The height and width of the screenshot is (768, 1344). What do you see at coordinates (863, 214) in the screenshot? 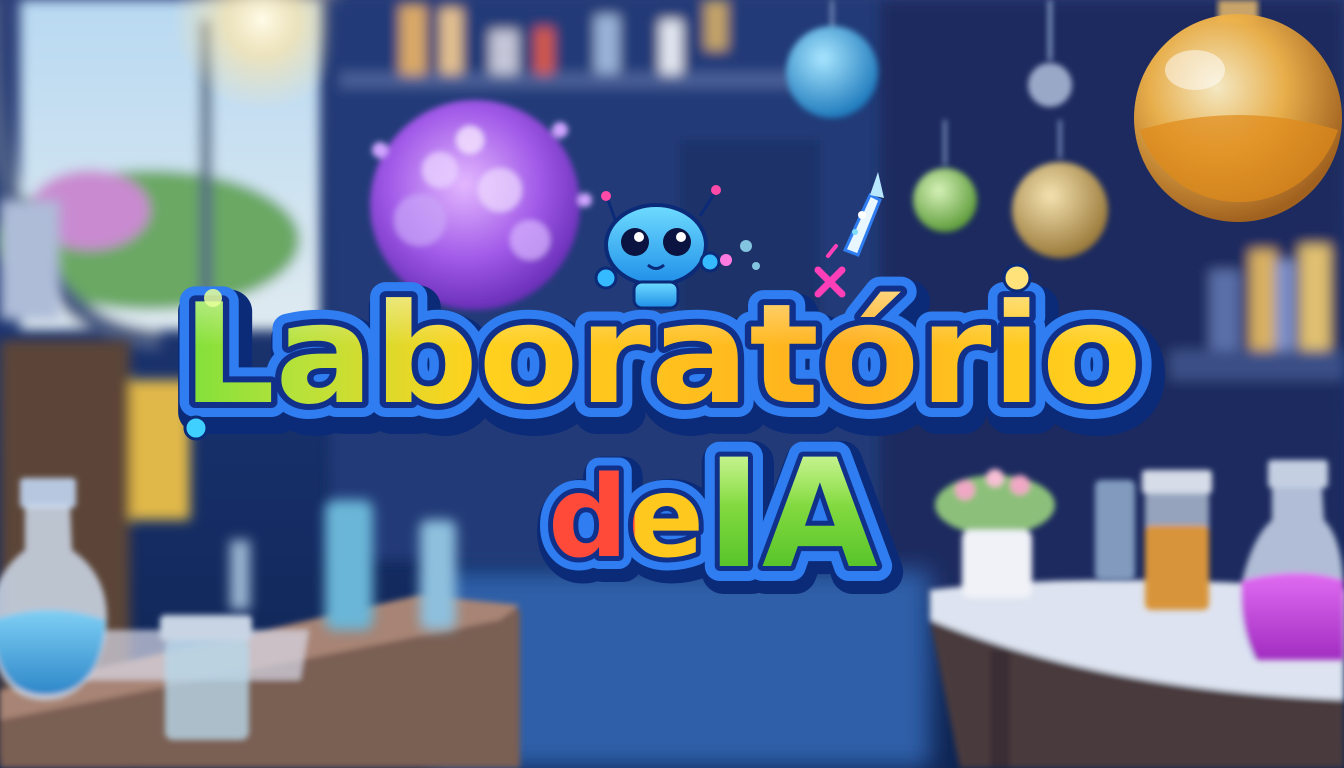
I see `magic-wand-icon` at bounding box center [863, 214].